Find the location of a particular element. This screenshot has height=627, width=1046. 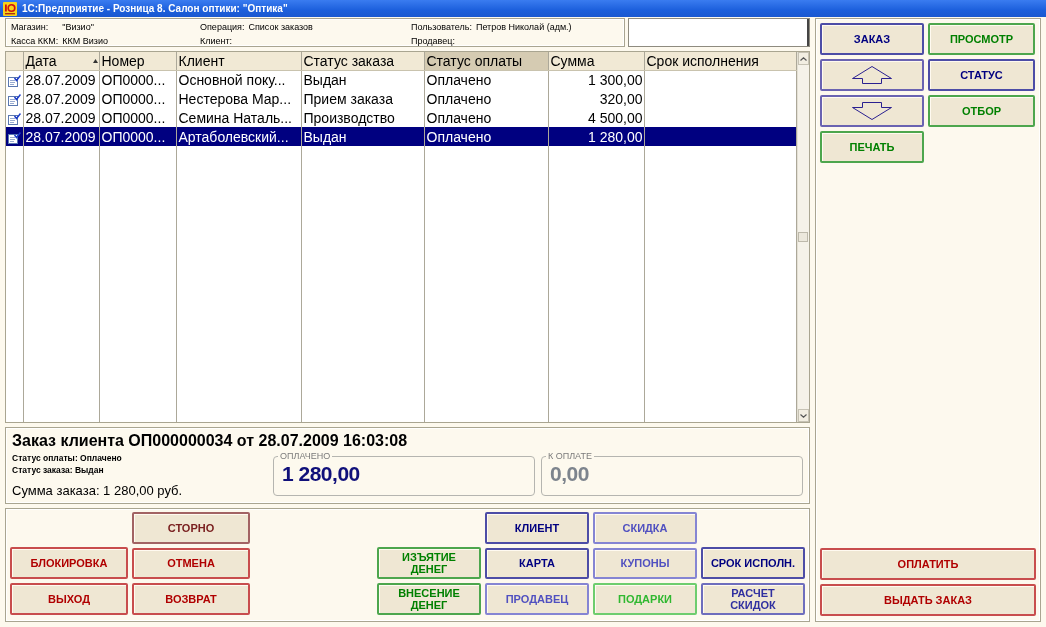

column-header: Срок исполнения is located at coordinates (720, 61).